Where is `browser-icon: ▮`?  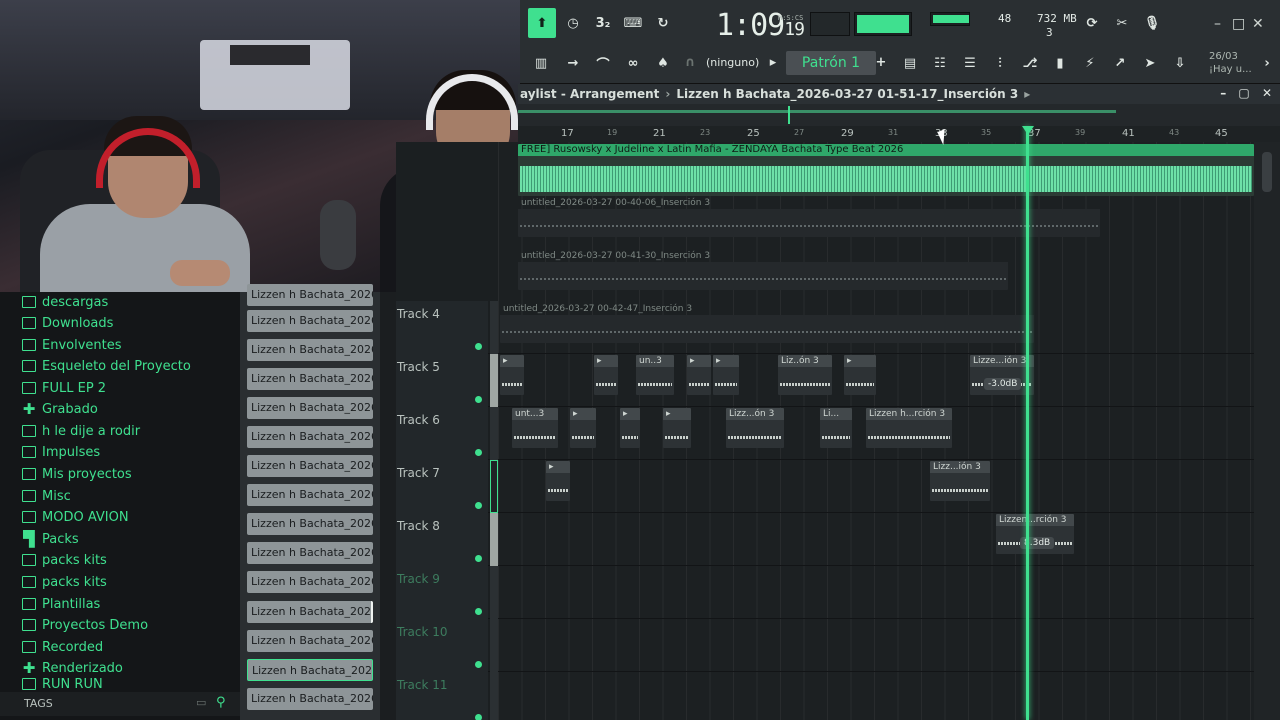
browser-icon: ▮ is located at coordinates (1060, 63).